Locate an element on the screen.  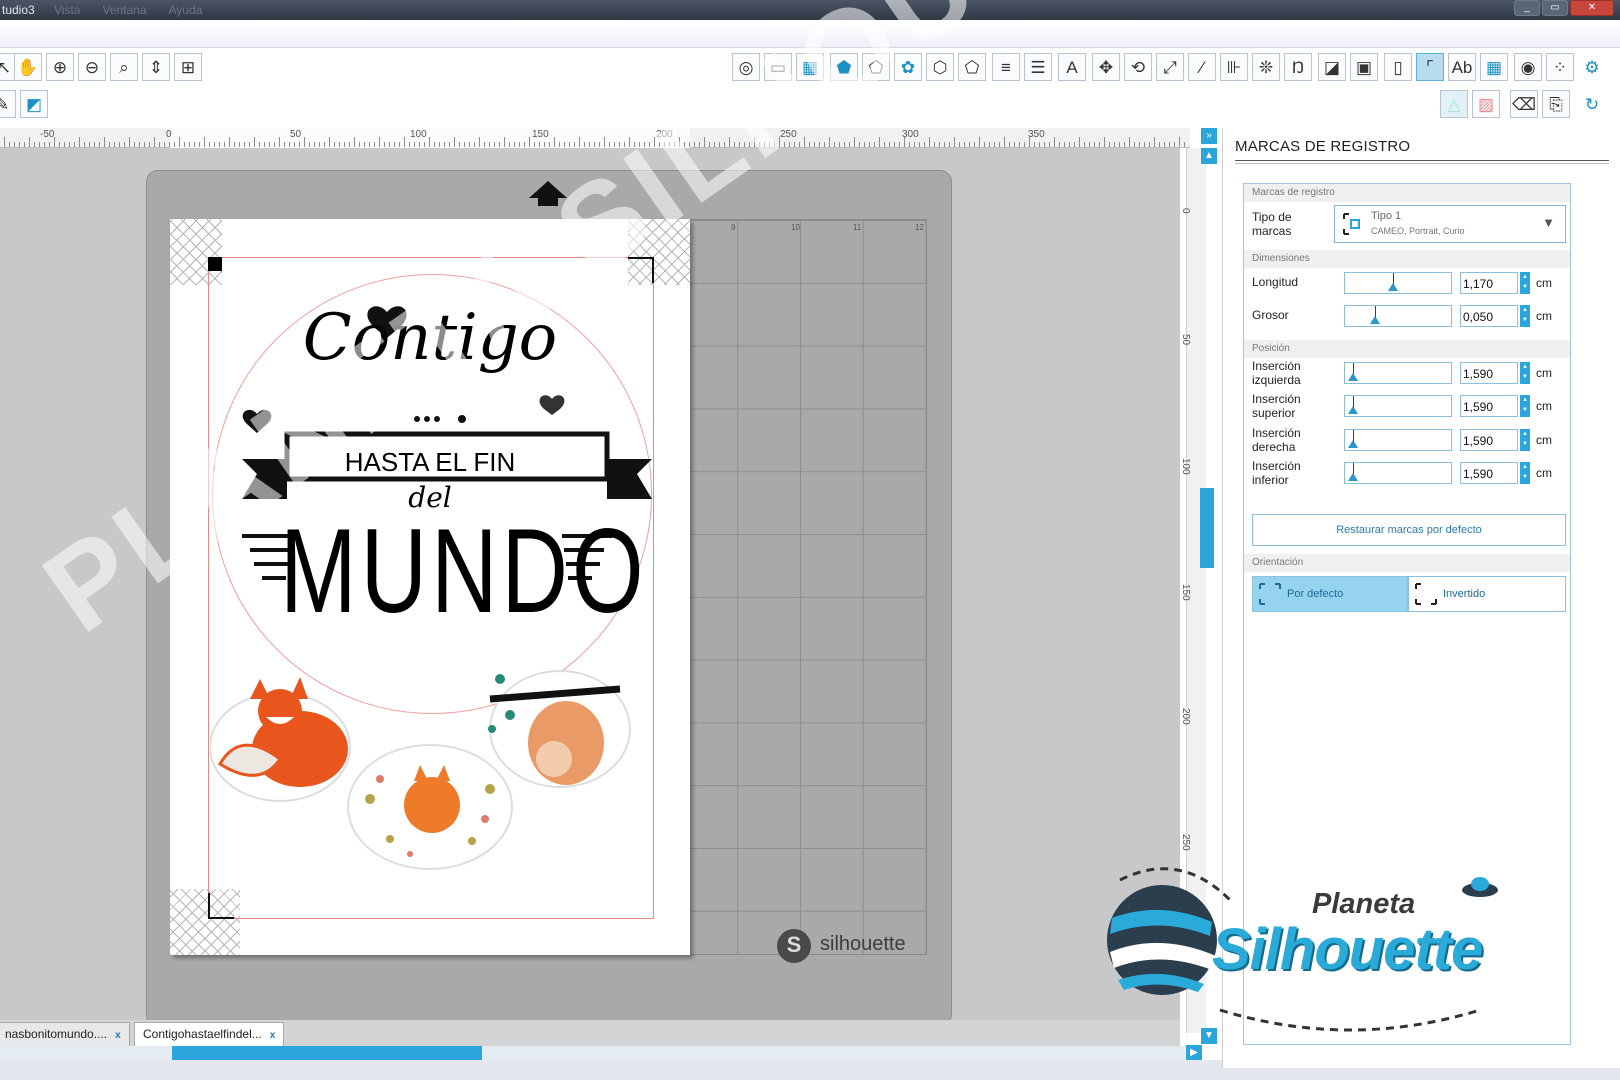
dots-icon: ⁘ is located at coordinates (1560, 67).